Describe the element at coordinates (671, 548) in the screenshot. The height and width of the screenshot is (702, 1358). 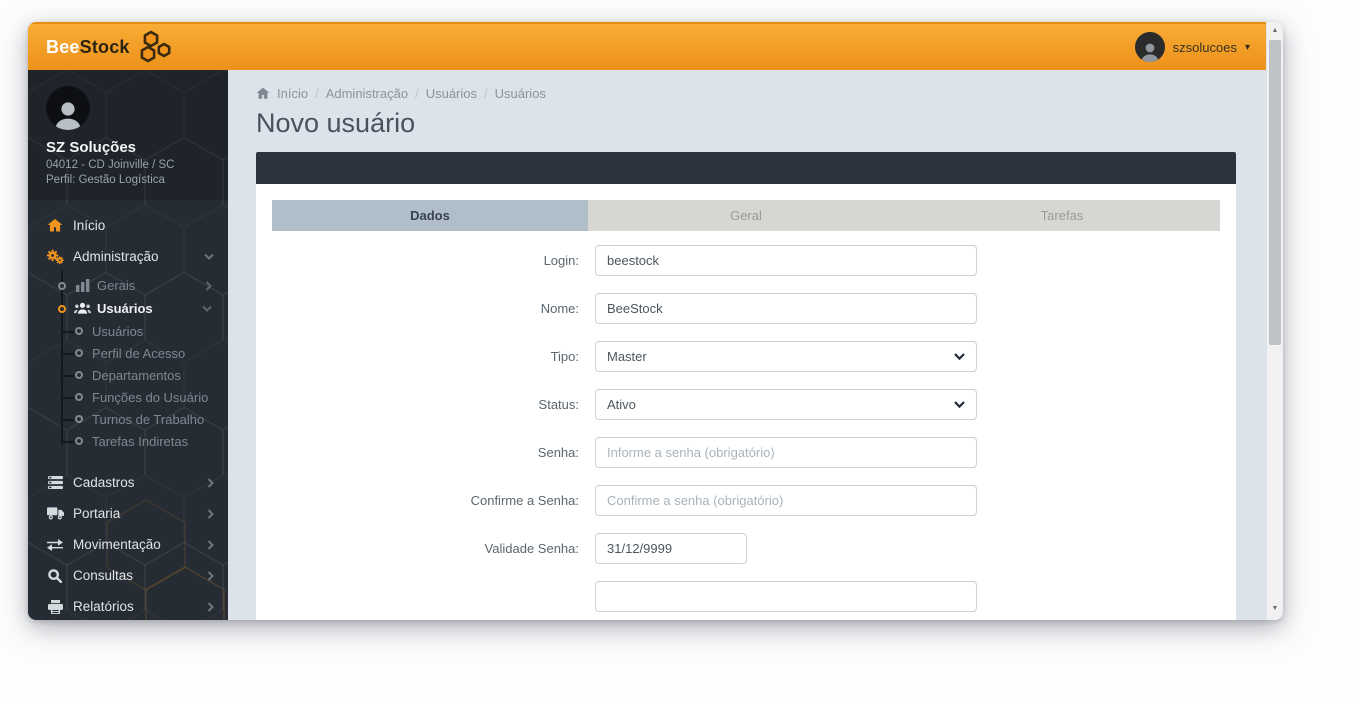
I see `validade-senha-input` at that location.